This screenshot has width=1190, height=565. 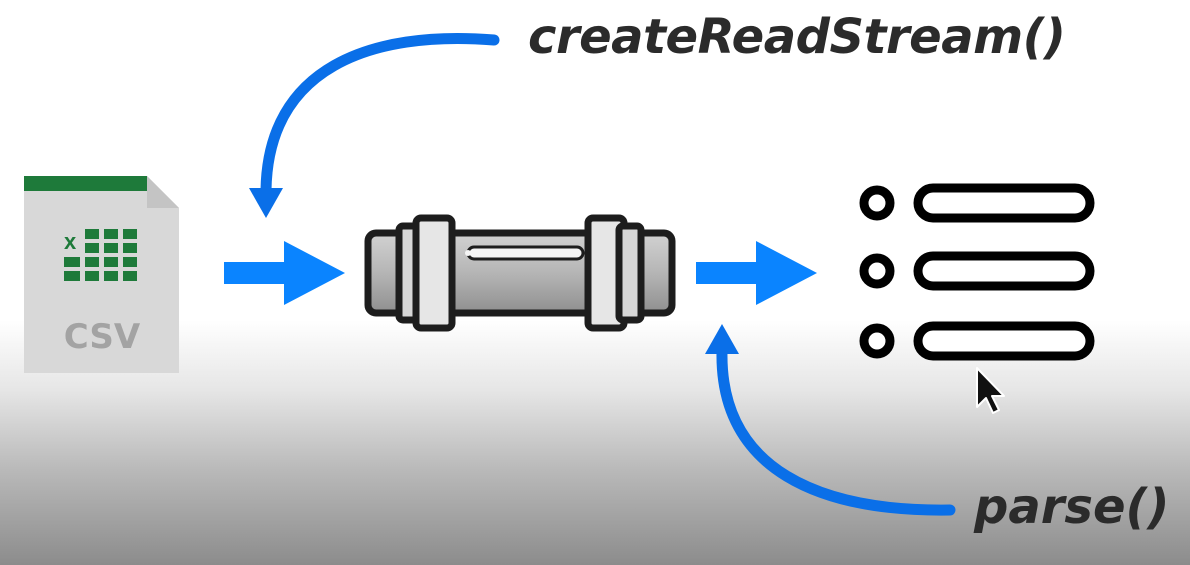 I want to click on curved-arrow-up-icon, so click(x=830, y=420).